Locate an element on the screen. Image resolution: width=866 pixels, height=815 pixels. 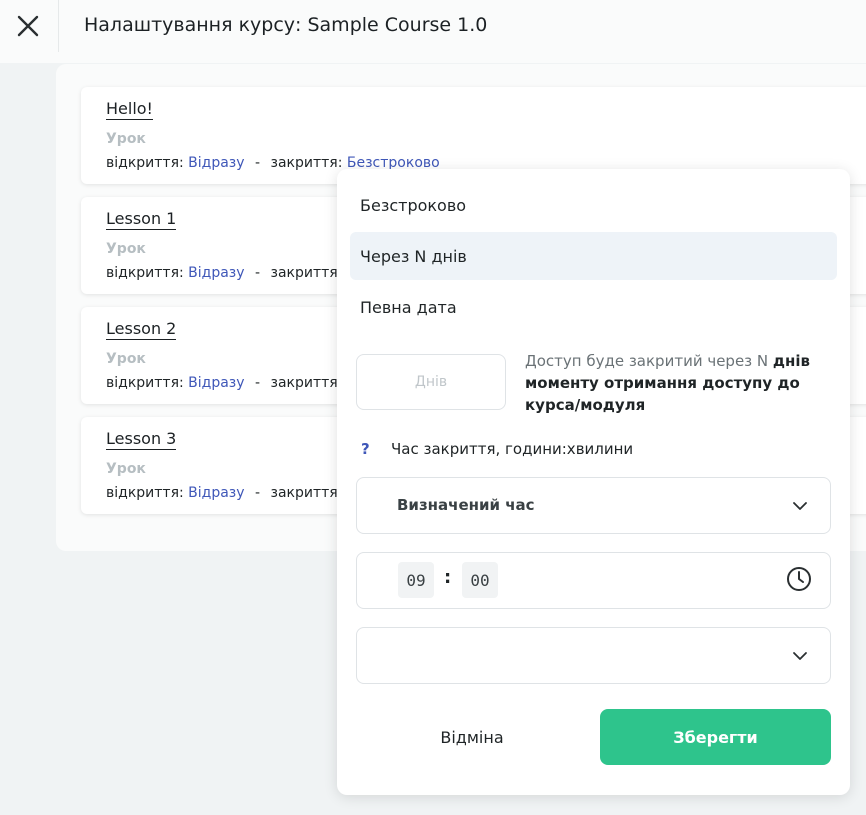
hours-field: 09 is located at coordinates (416, 580).